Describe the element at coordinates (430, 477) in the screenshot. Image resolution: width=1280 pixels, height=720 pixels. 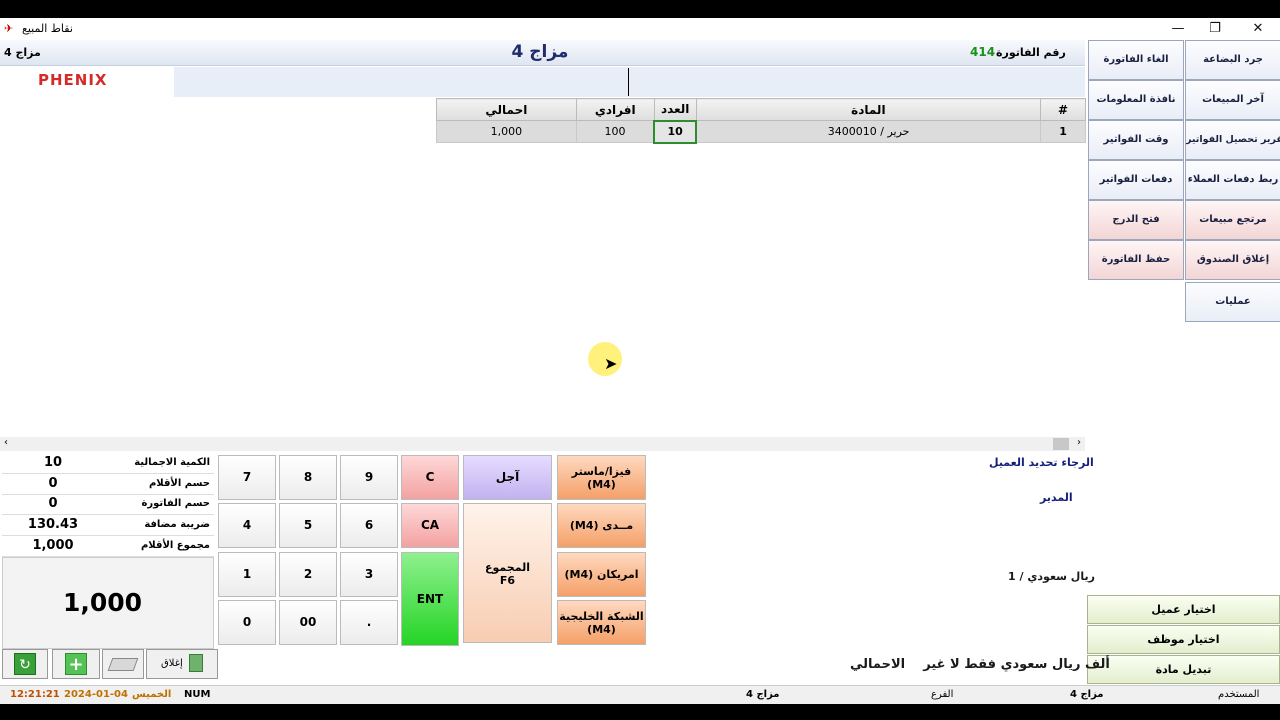
I see `clear-key: C` at that location.